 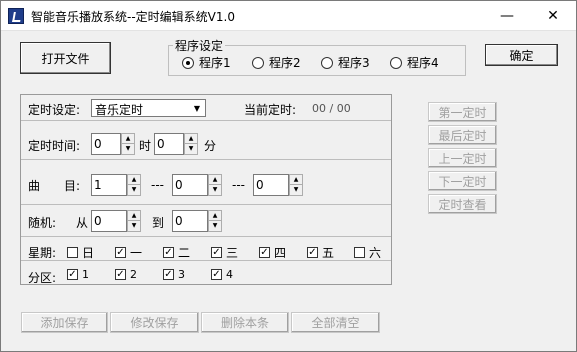 I want to click on confirm-button: 确定, so click(x=521, y=55).